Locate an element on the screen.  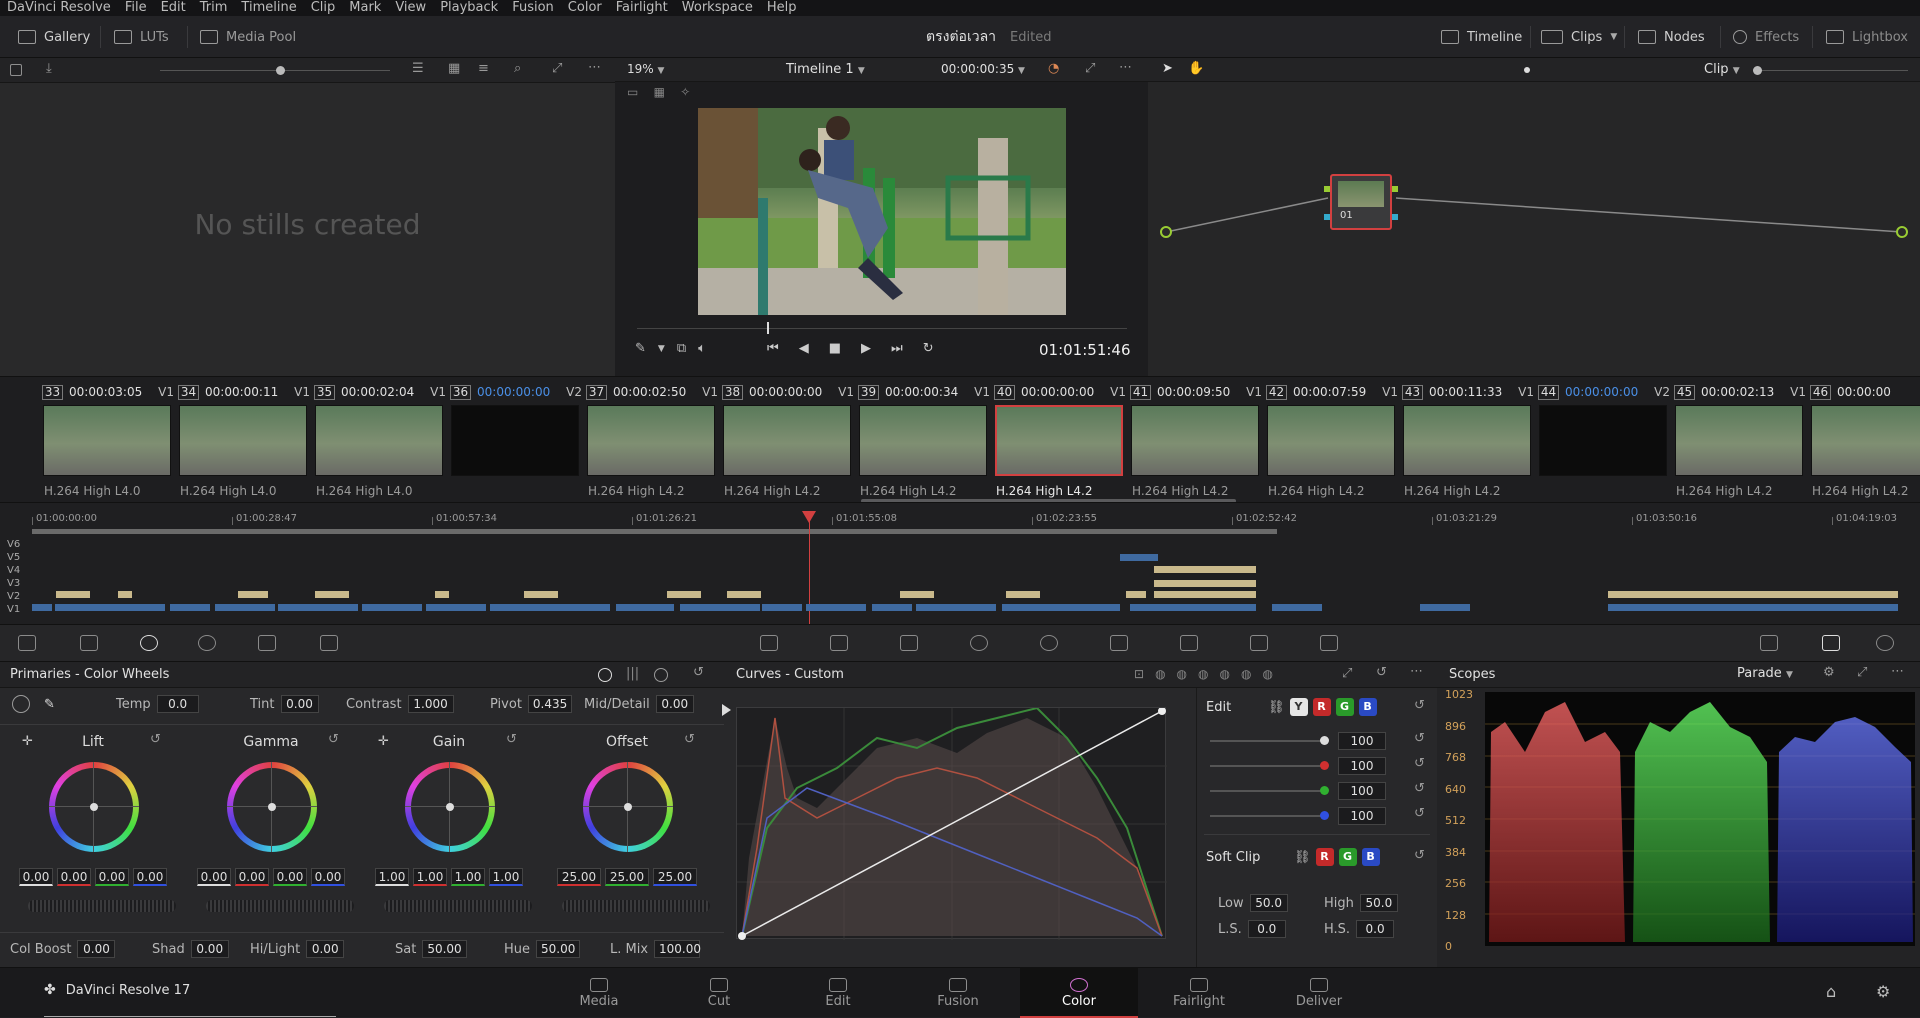
offset-wheel is located at coordinates (628, 807).